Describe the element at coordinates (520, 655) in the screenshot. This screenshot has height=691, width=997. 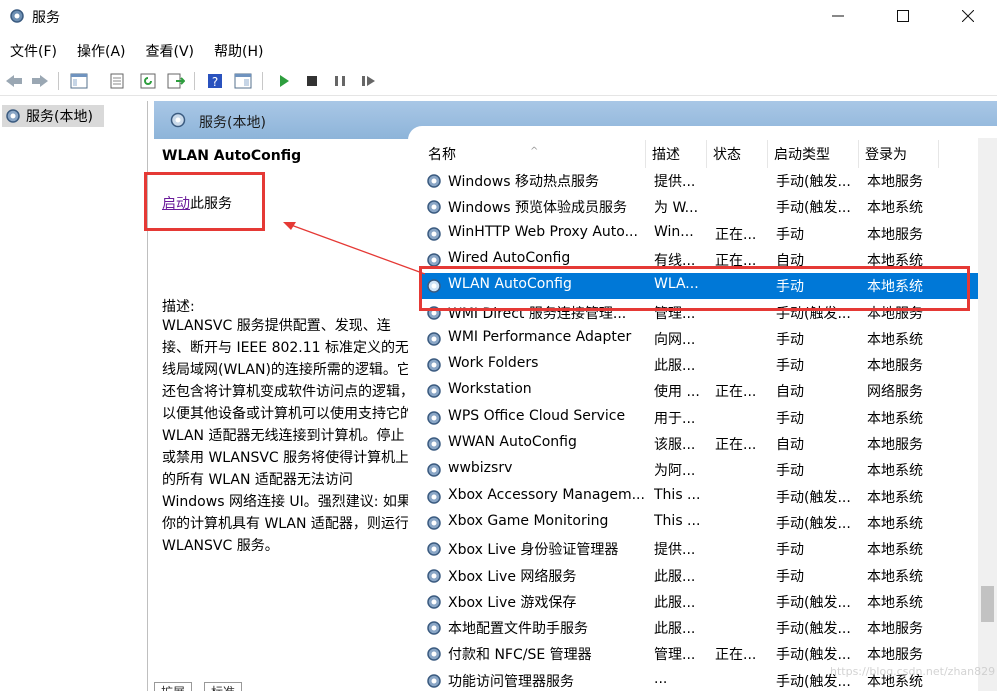
I see `service-name-cell: 付款和 NFC/SE 管理器` at that location.